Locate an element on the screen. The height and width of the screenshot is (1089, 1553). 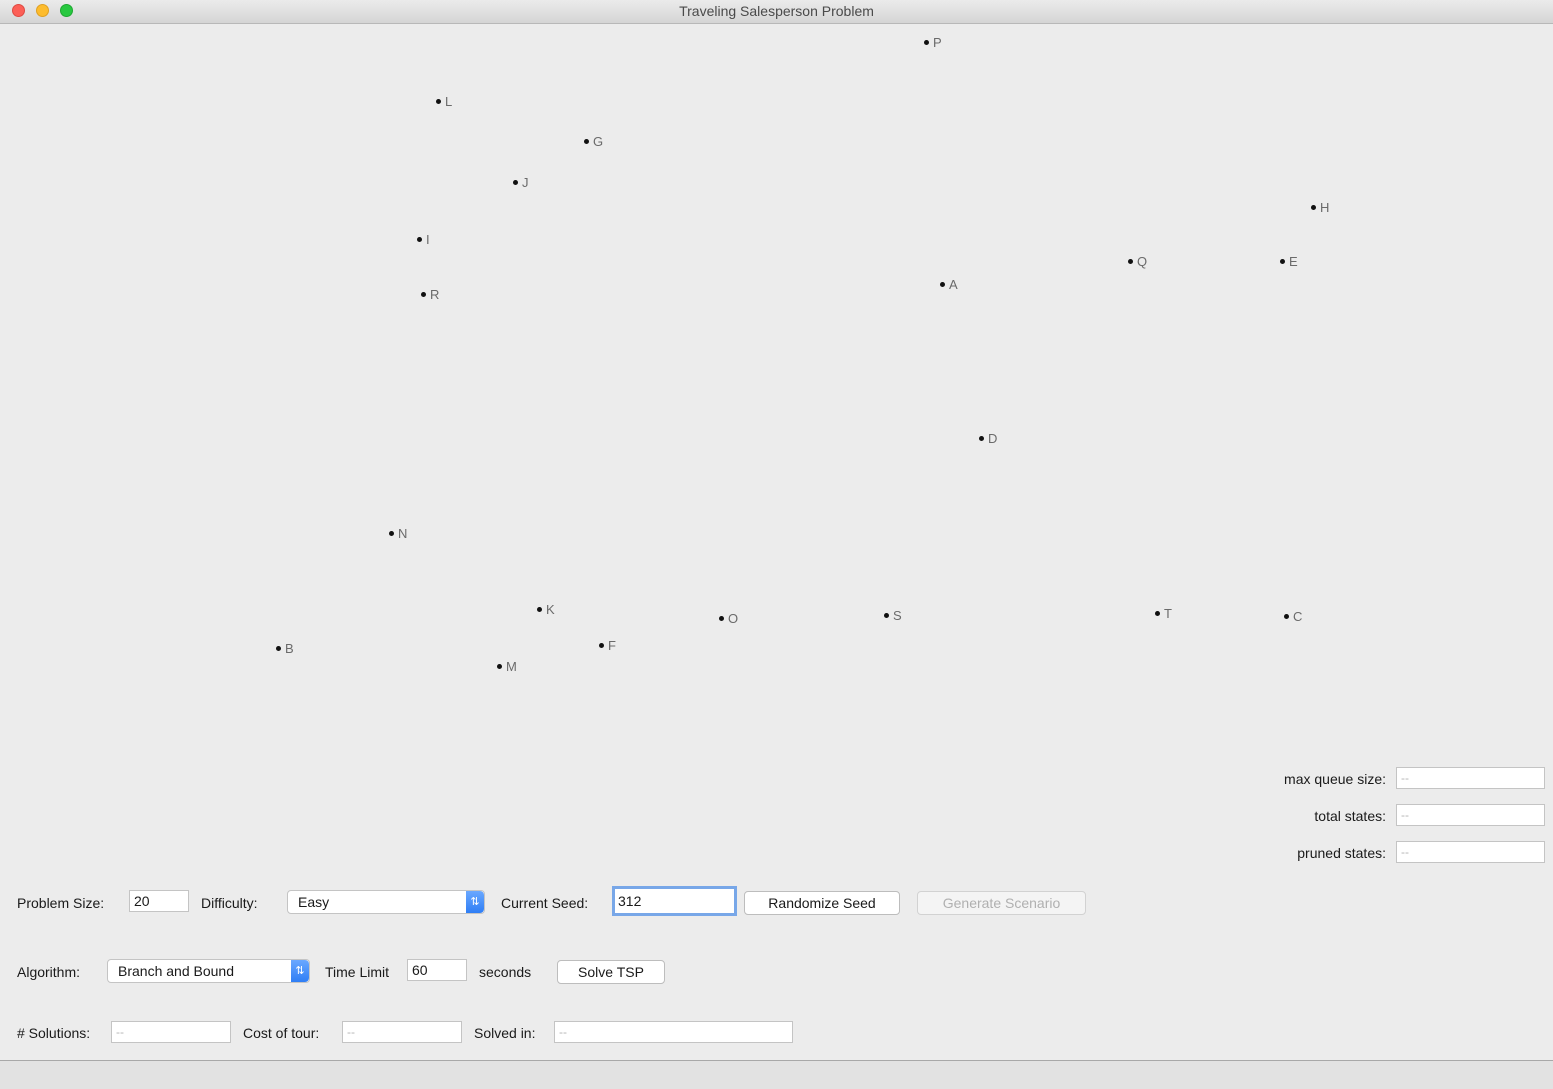
city-label: Q is located at coordinates (1142, 261).